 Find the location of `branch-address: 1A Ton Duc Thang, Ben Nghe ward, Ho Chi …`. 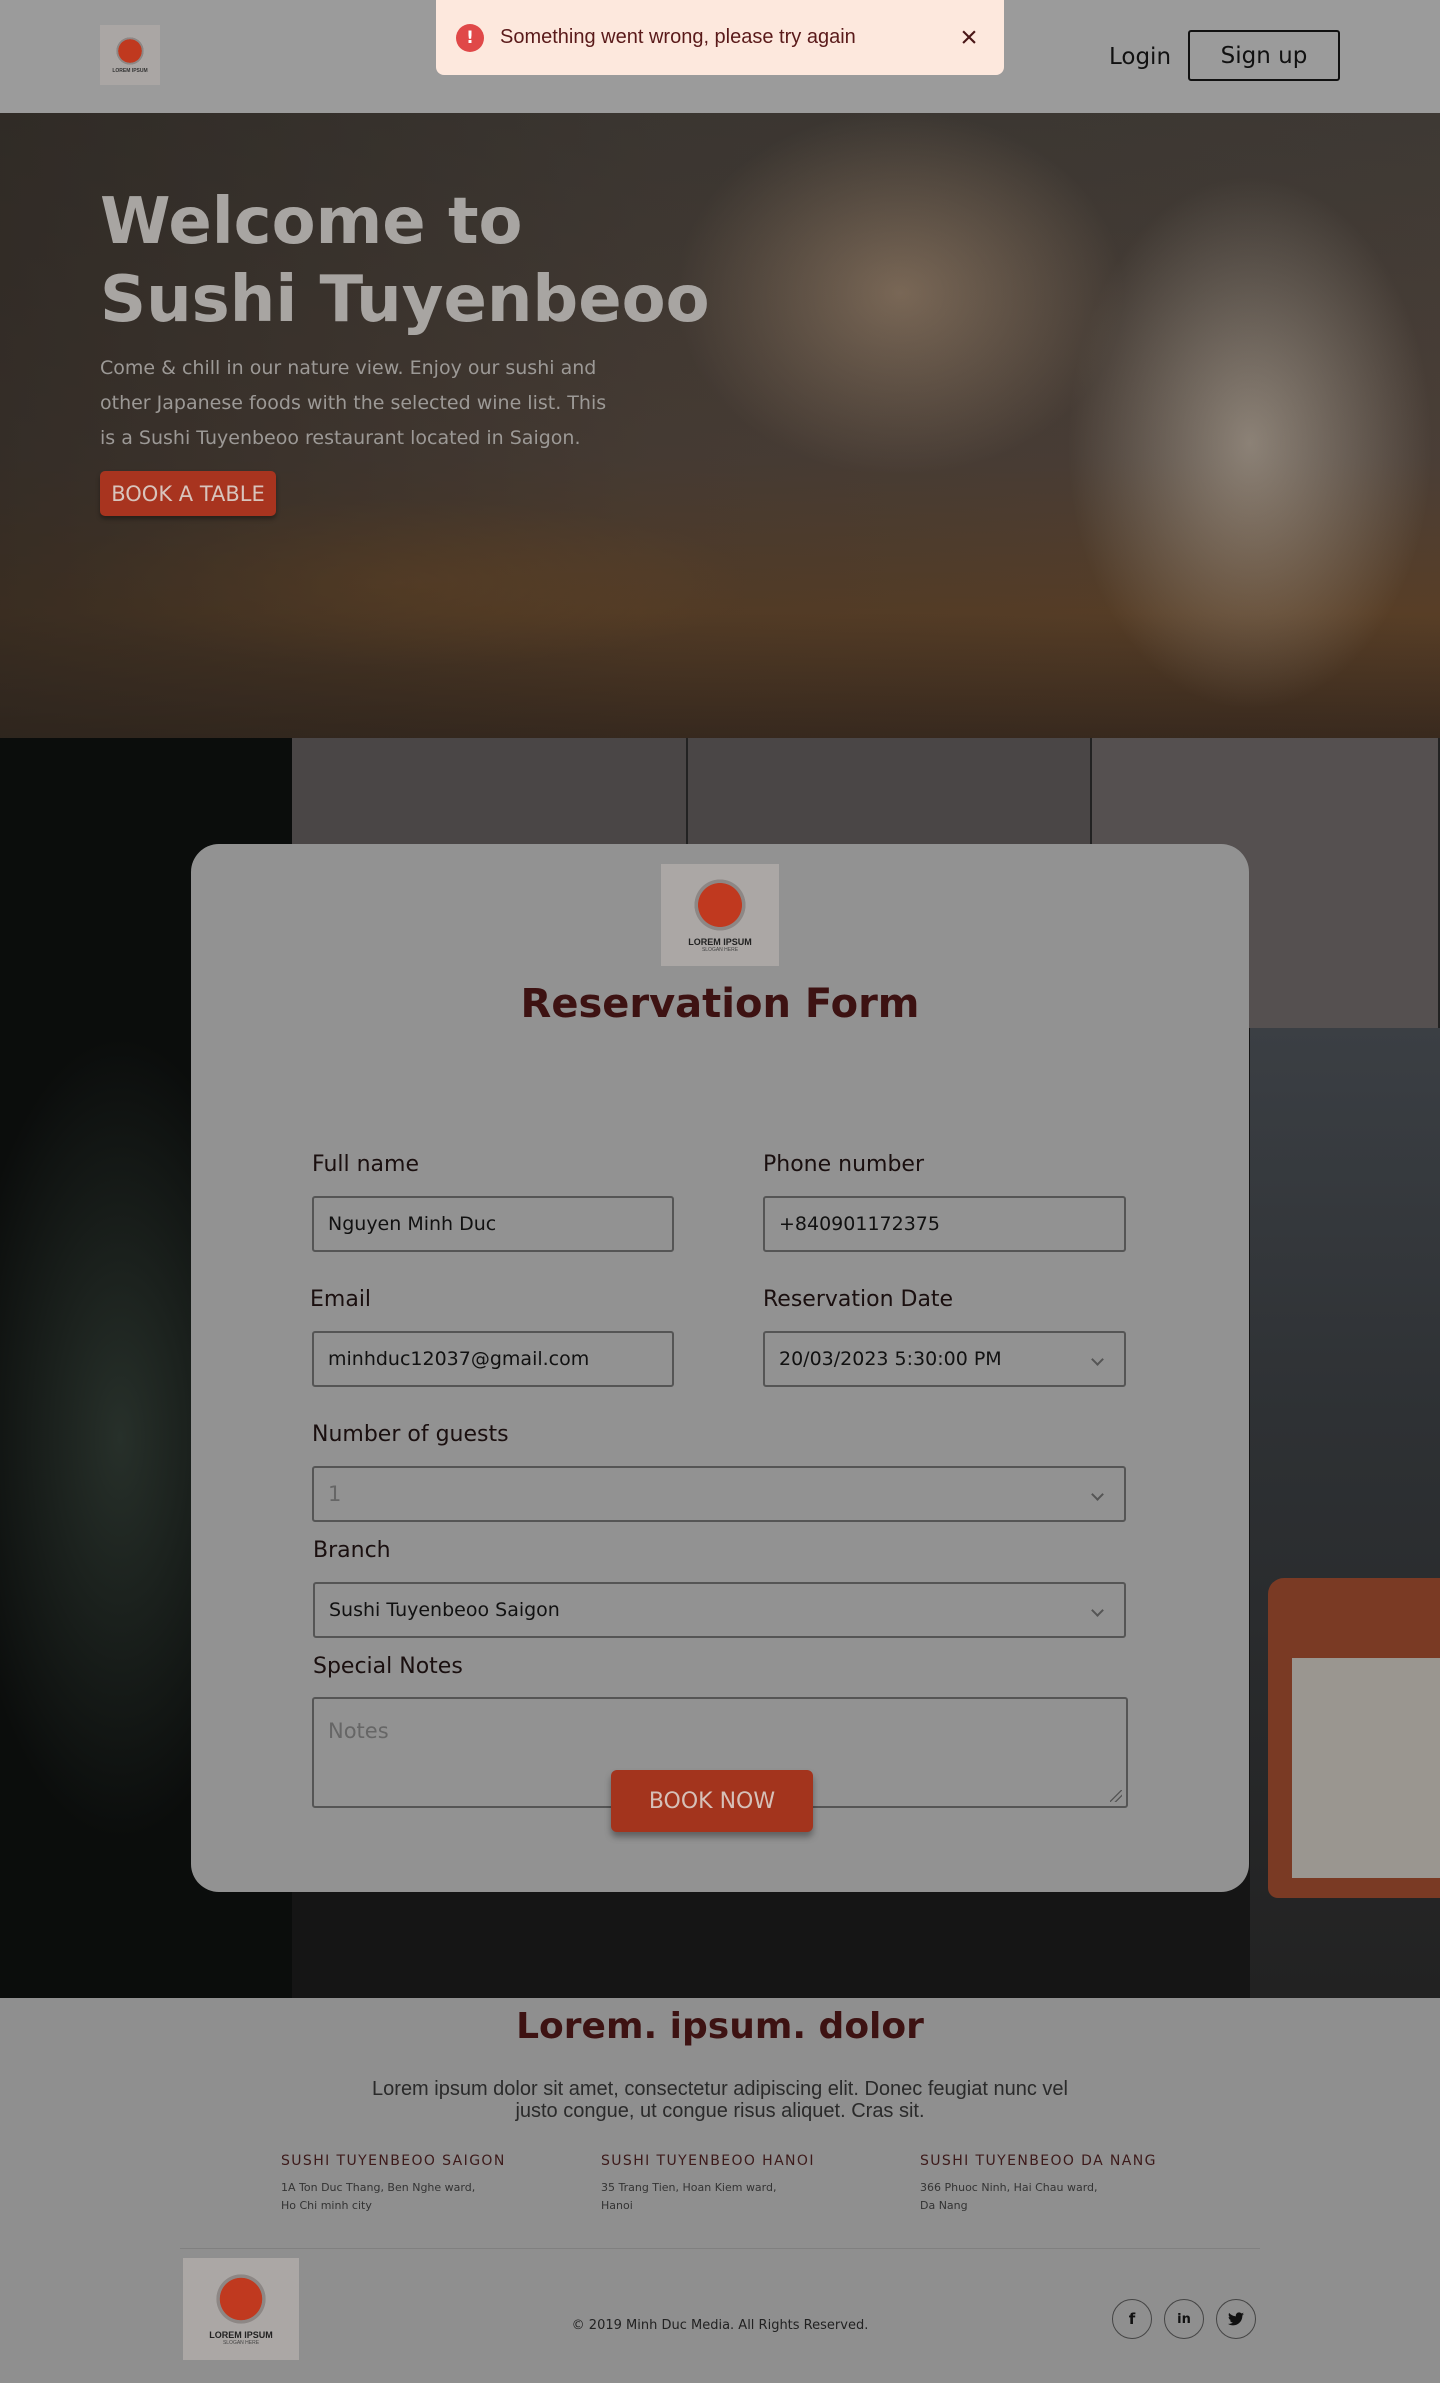

branch-address: 1A Ton Duc Thang, Ben Nghe ward, Ho Chi … is located at coordinates (378, 2196).